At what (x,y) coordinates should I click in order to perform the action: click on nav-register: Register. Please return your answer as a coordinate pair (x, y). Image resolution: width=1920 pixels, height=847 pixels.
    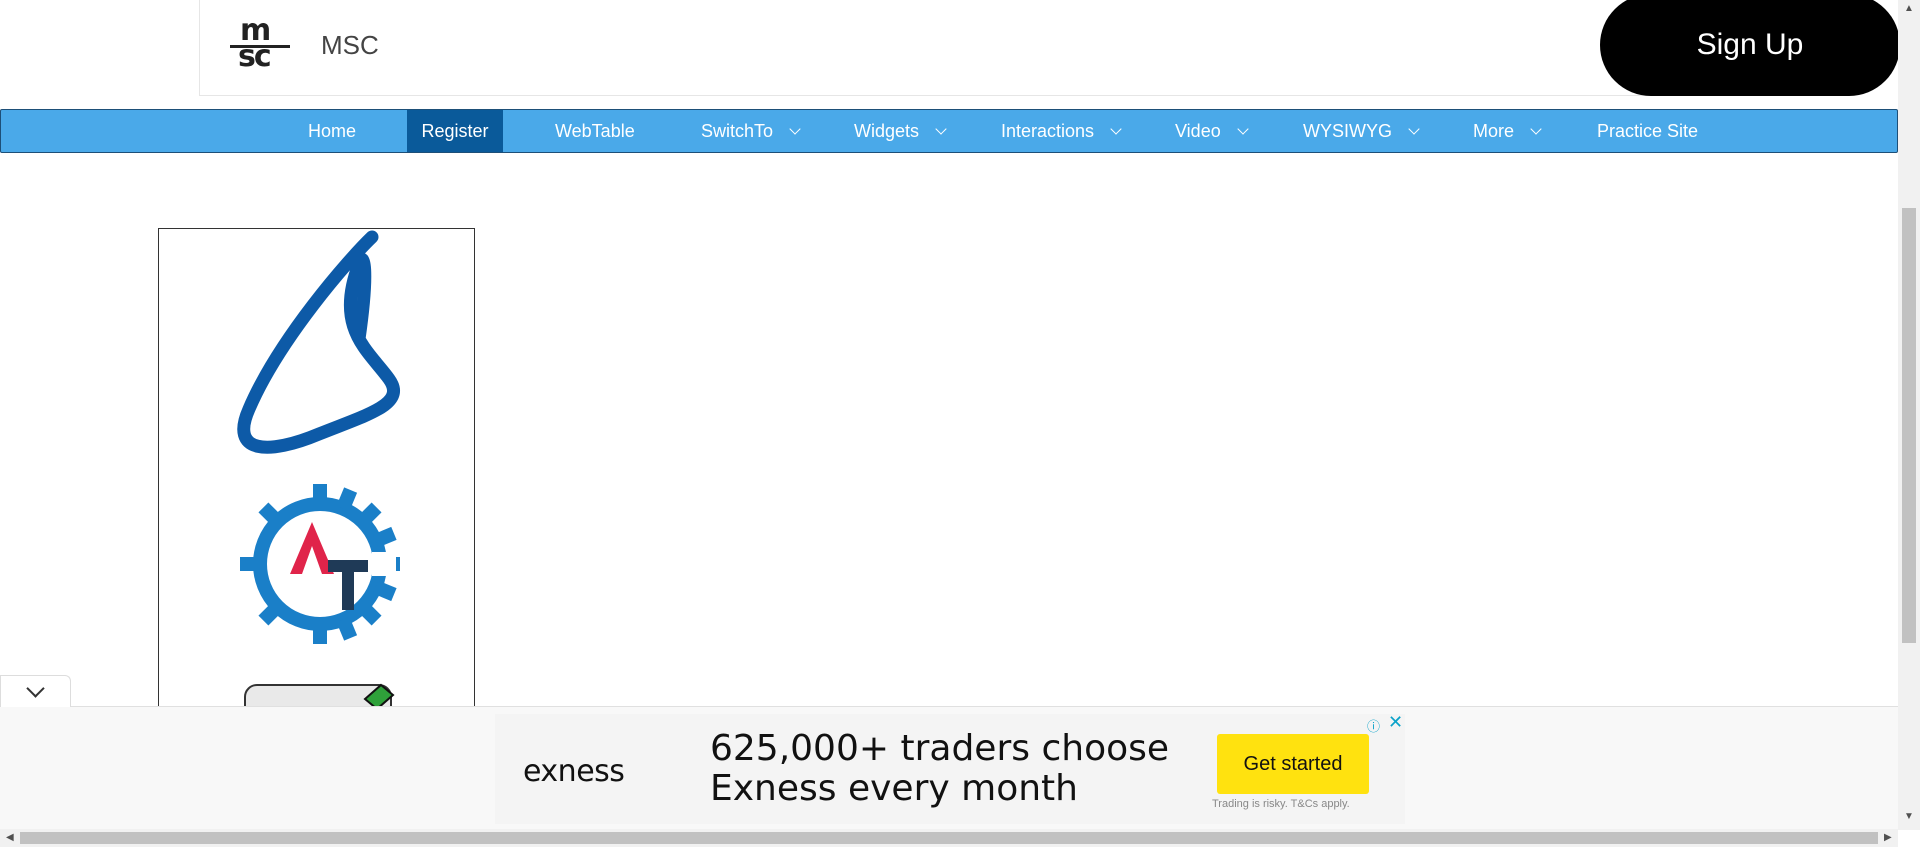
    Looking at the image, I should click on (455, 131).